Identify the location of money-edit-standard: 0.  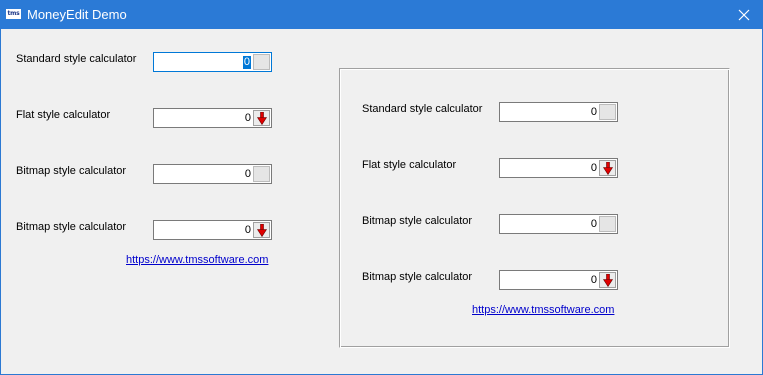
(212, 62).